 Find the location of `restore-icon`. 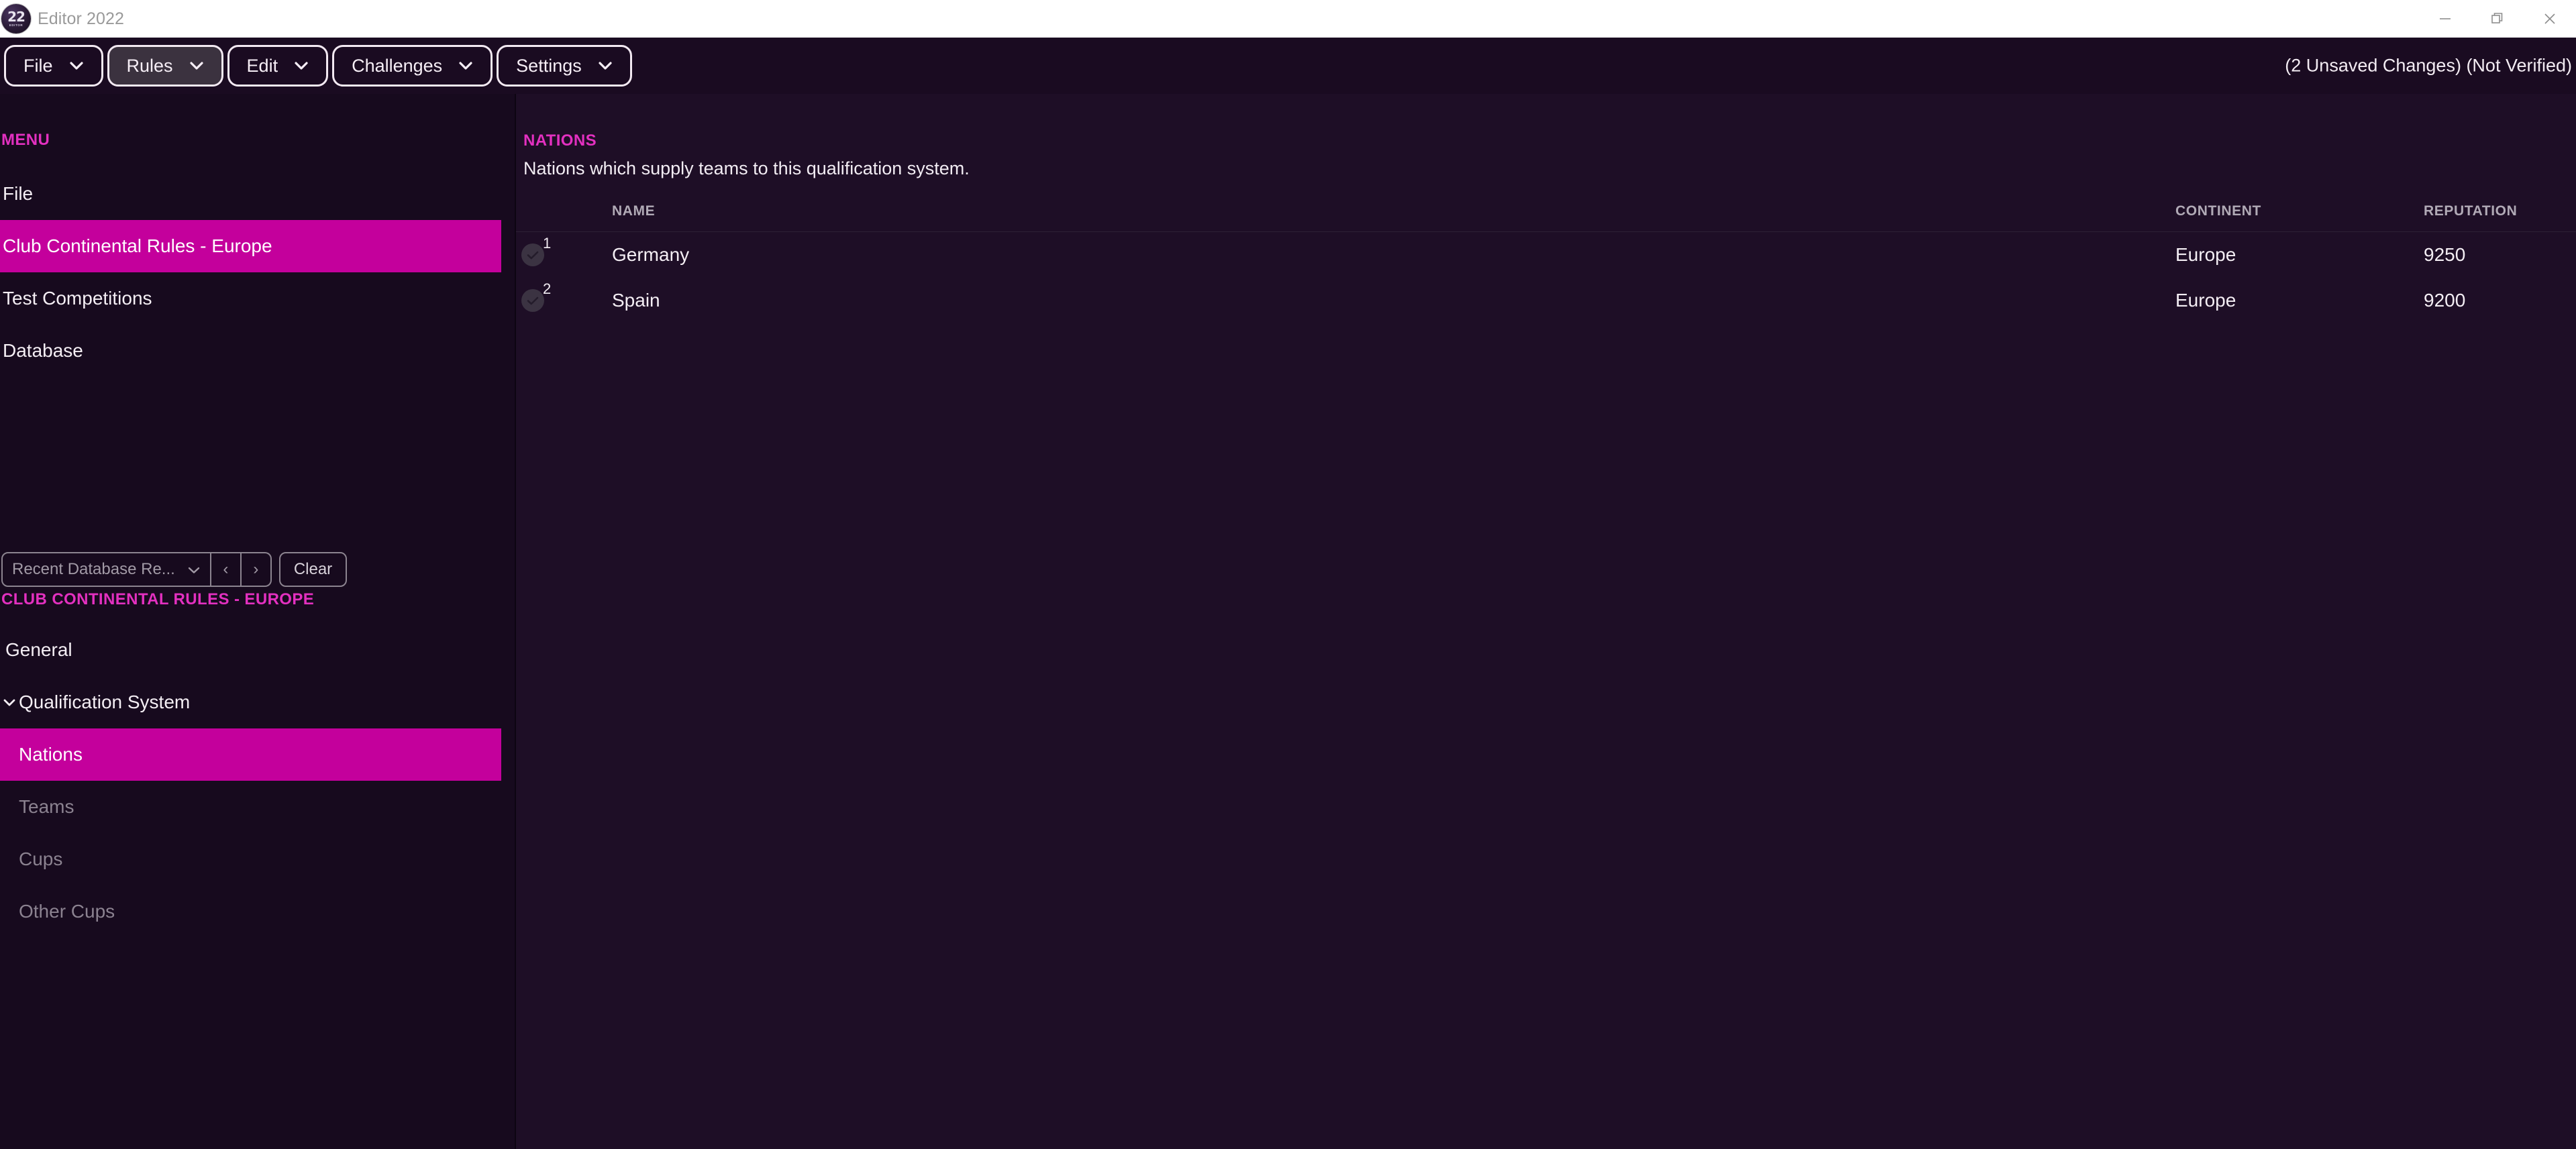

restore-icon is located at coordinates (2497, 18).